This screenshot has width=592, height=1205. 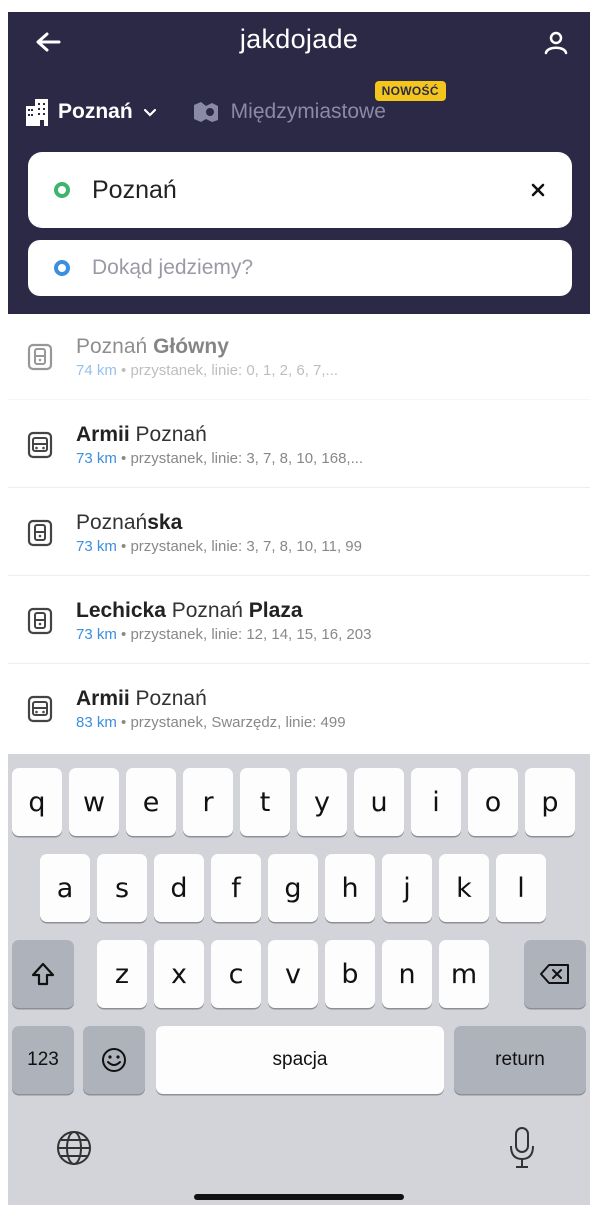 I want to click on key-b: b, so click(x=350, y=974).